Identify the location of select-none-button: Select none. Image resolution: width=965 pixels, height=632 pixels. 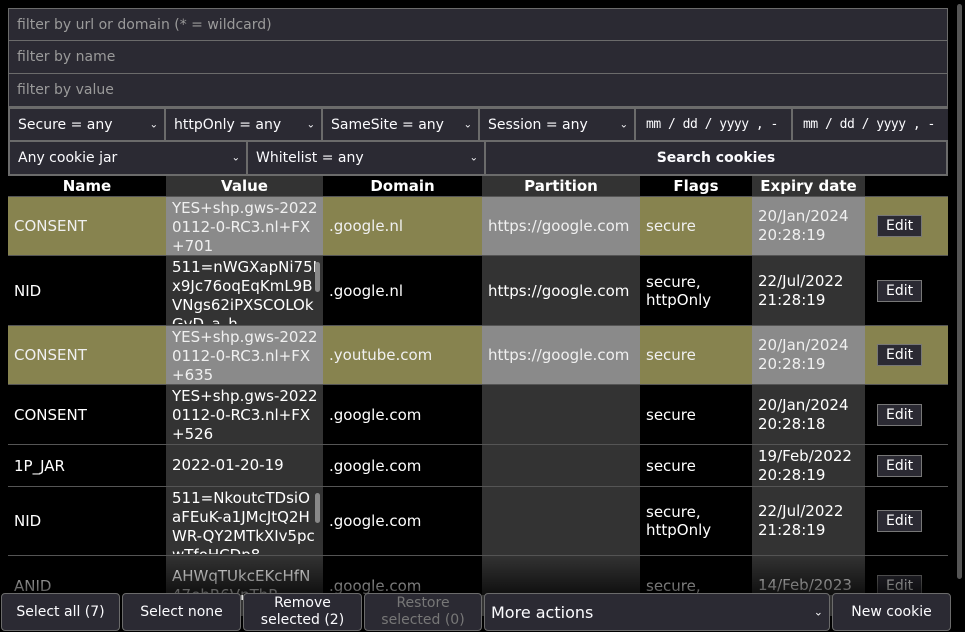
(181, 612).